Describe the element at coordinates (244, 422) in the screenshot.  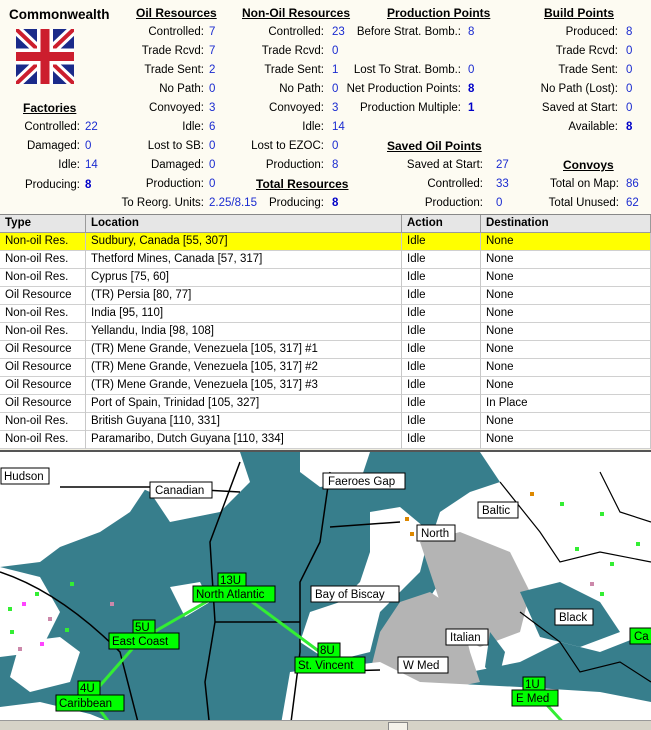
I see `cell-location: British Guyana [110, 331]` at that location.